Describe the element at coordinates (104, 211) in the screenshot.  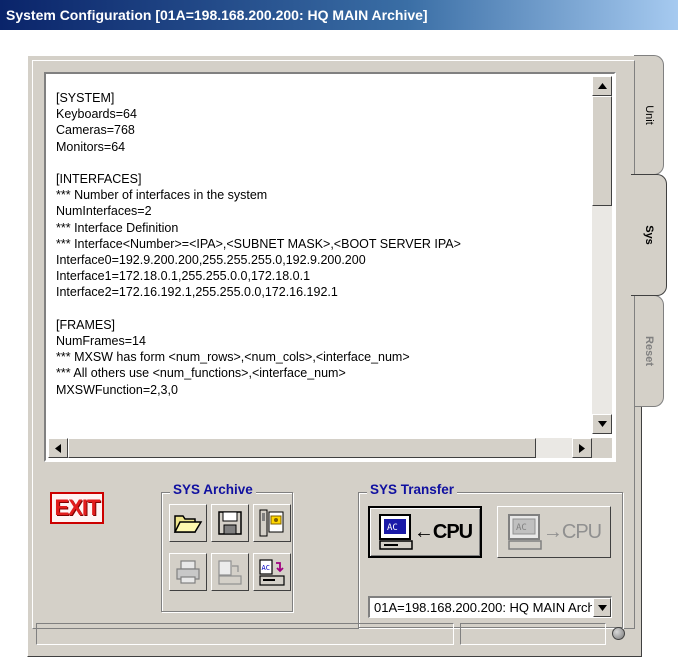
I see `config-line: NumInterfaces=2` at that location.